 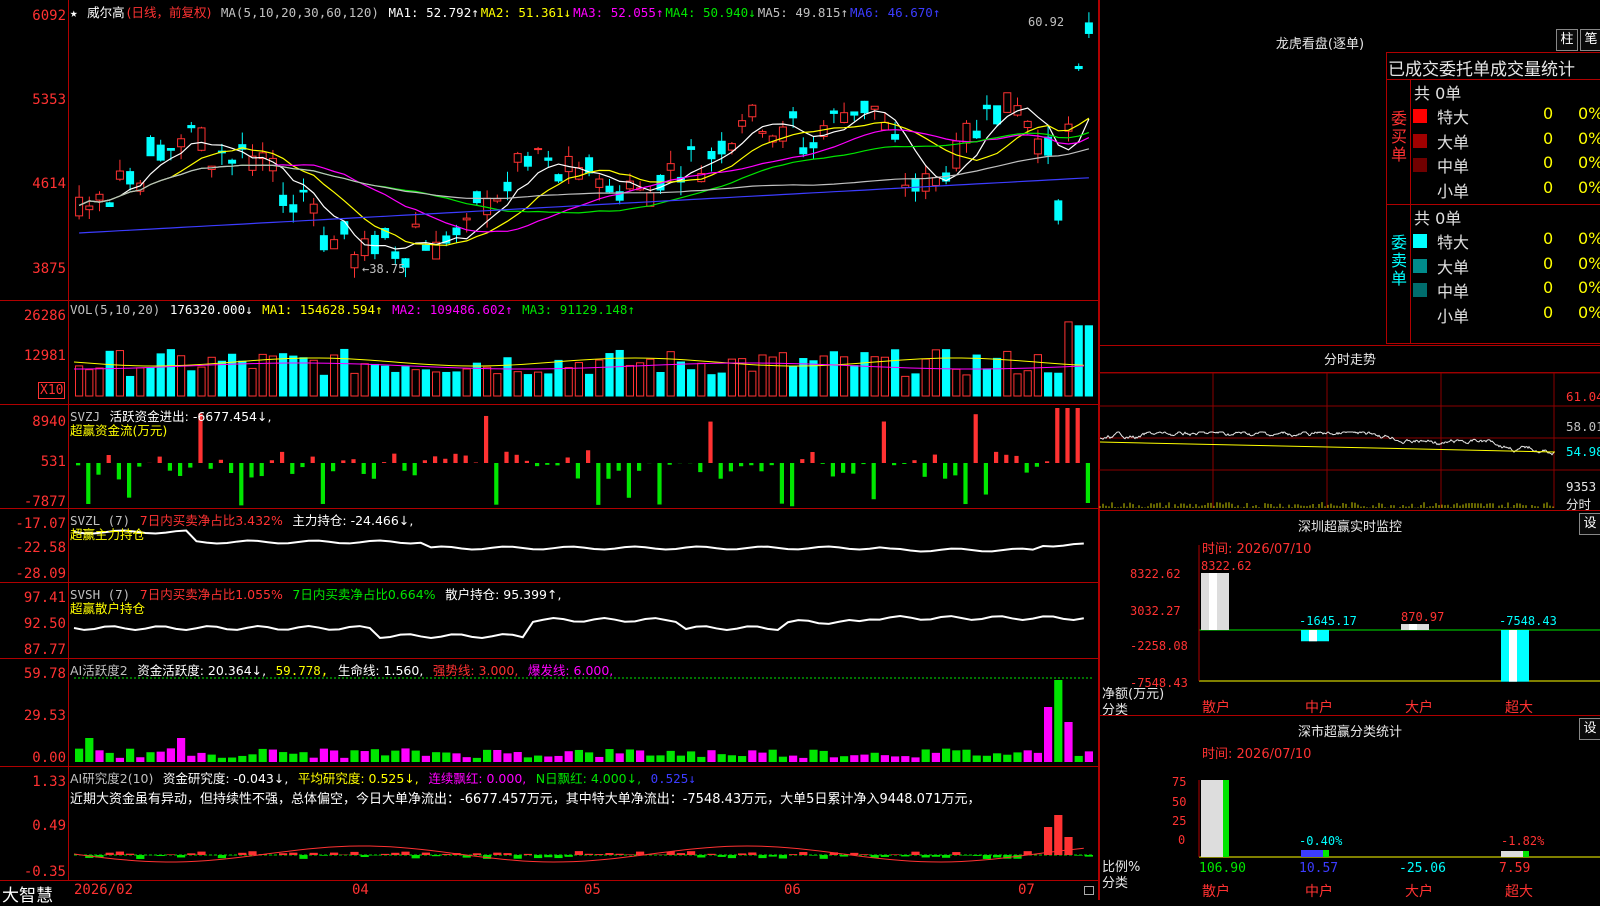 I want to click on tick-view-button: 笔, so click(x=1590, y=40).